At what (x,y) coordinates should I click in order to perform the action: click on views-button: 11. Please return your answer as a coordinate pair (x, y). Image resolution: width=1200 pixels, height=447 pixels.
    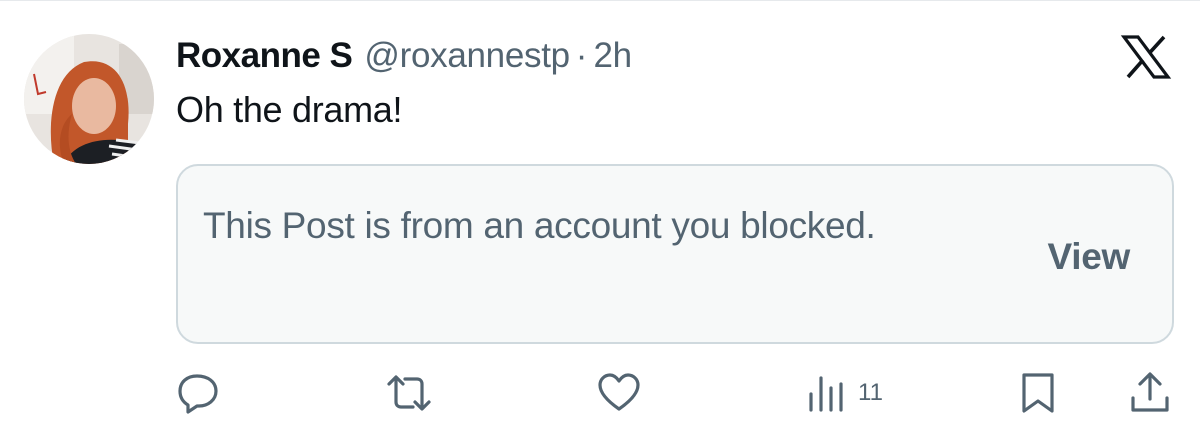
    Looking at the image, I should click on (844, 393).